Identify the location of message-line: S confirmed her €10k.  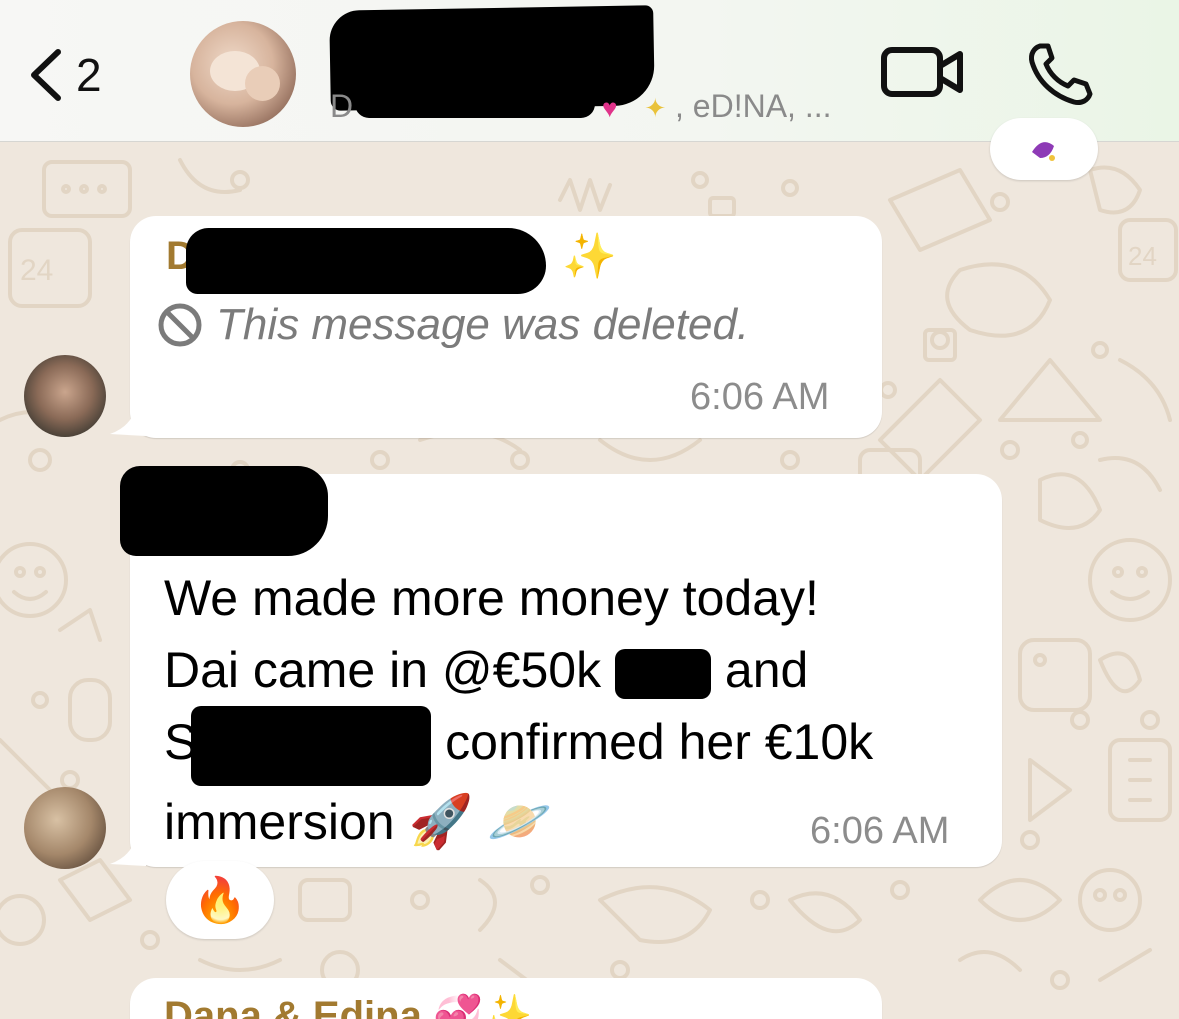
(564, 746).